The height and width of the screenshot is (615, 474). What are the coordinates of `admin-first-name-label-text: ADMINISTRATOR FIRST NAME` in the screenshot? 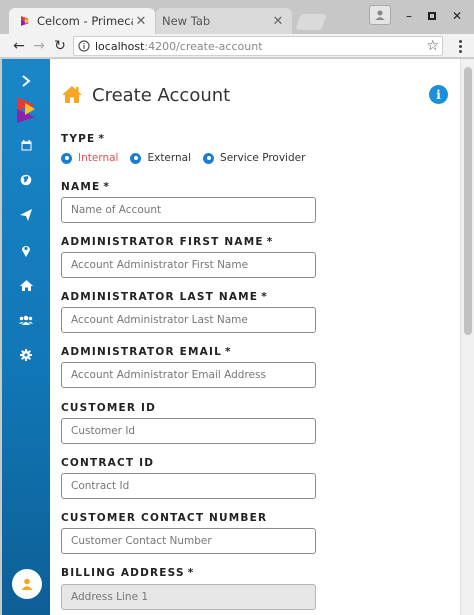 It's located at (162, 242).